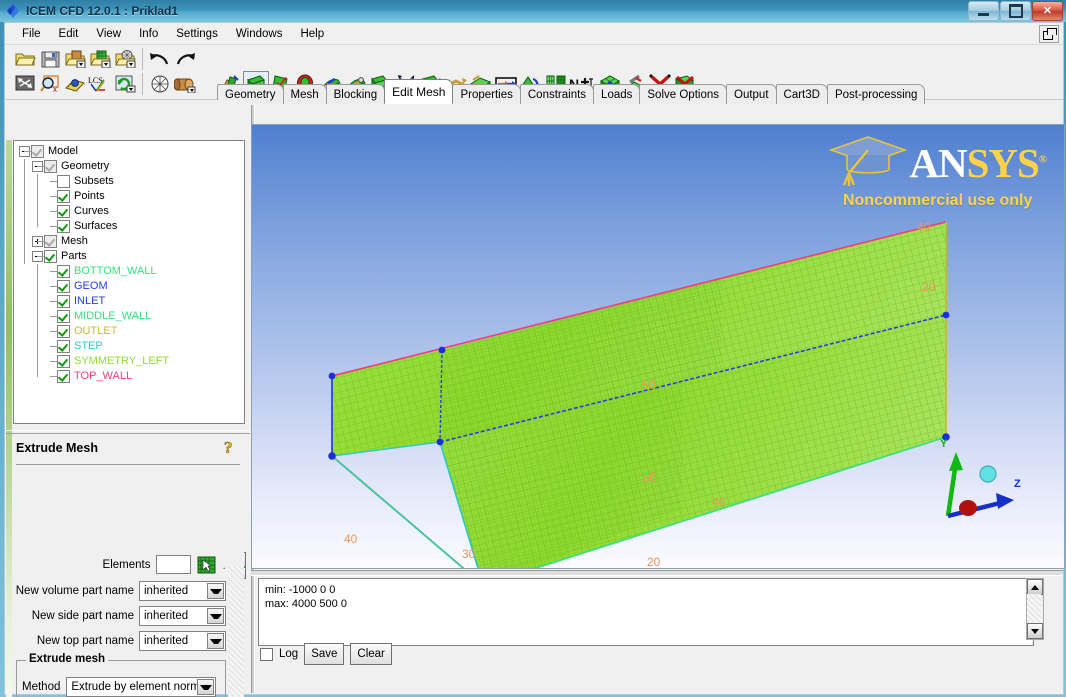  Describe the element at coordinates (50, 256) in the screenshot. I see `tree-checkbox-parts` at that location.